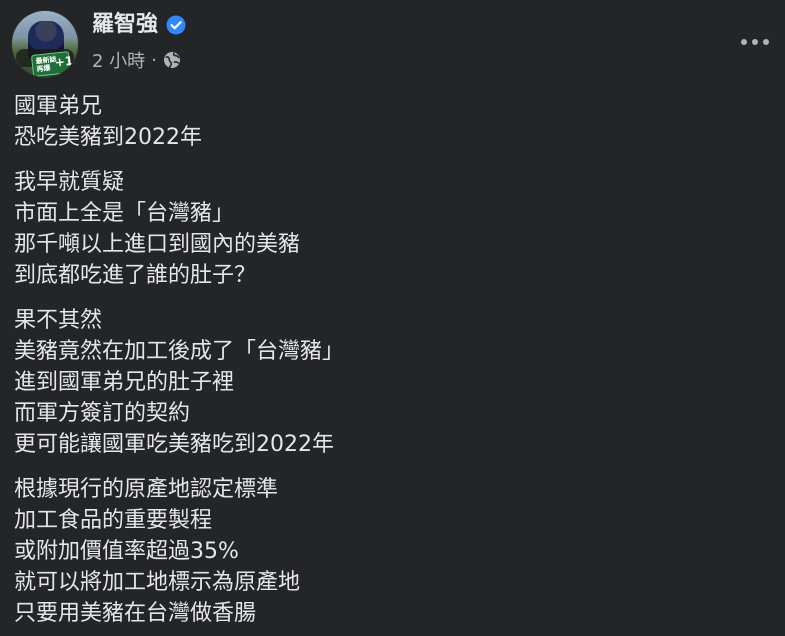 The image size is (785, 636). I want to click on post-text-line: 更可能讓國軍吃美豬吃到2022年, so click(174, 444).